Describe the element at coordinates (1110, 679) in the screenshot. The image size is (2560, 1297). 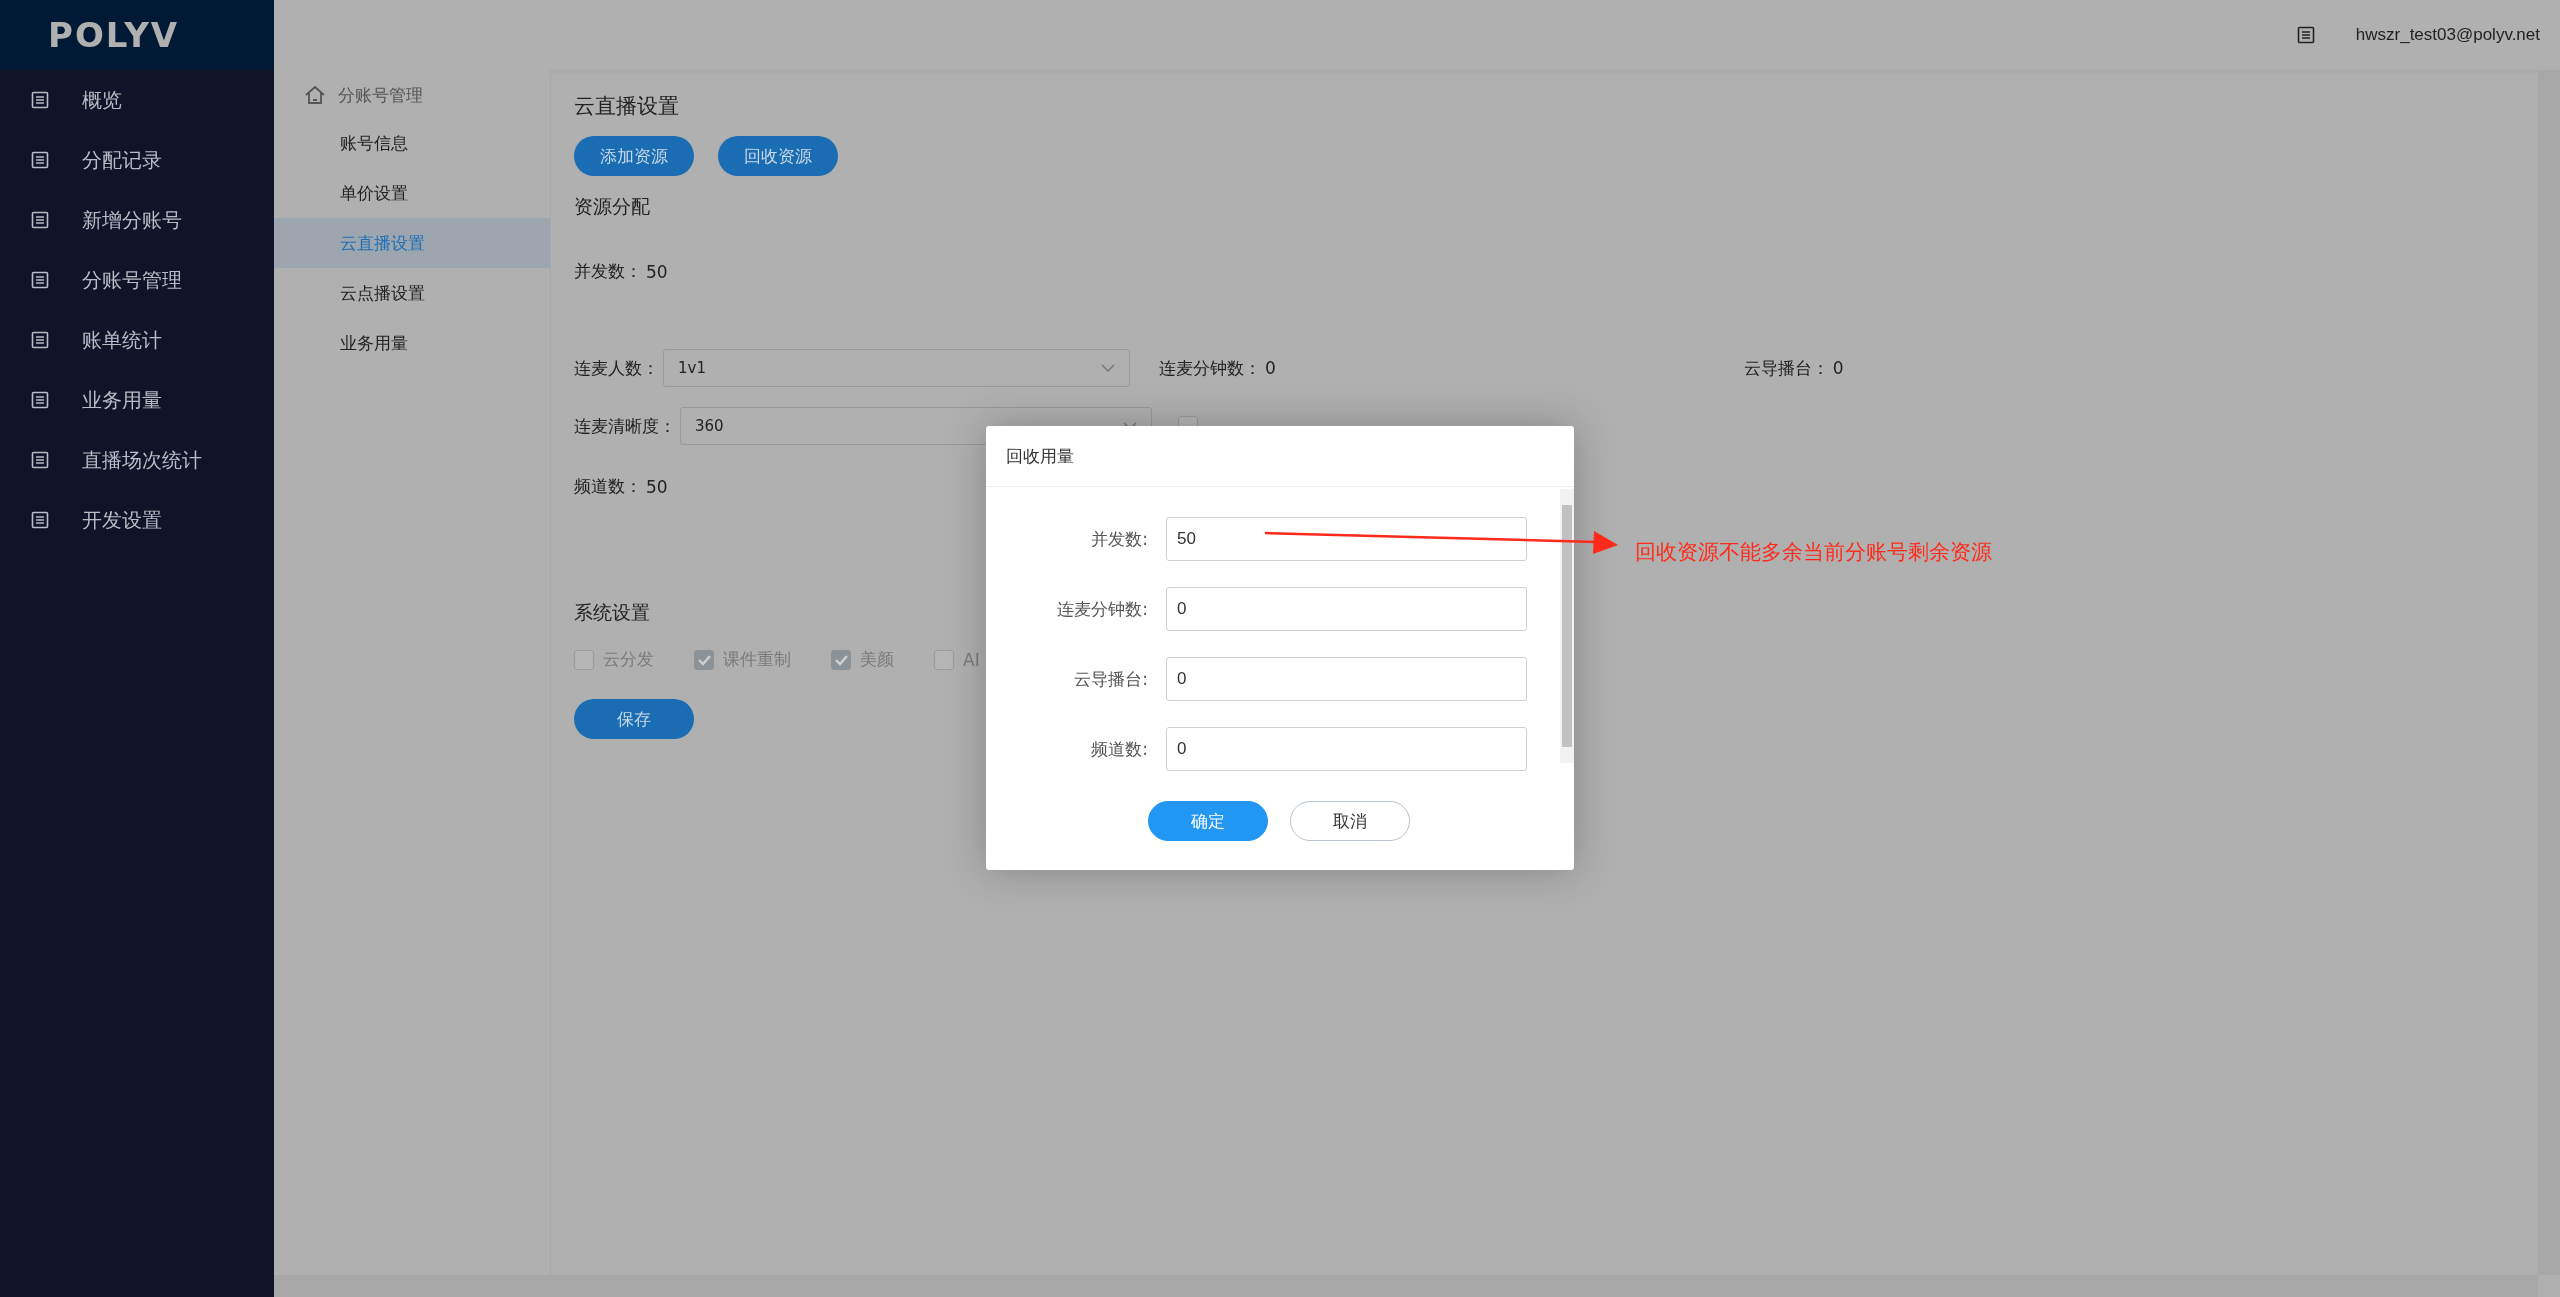
I see `field-label: 云导播台:` at that location.